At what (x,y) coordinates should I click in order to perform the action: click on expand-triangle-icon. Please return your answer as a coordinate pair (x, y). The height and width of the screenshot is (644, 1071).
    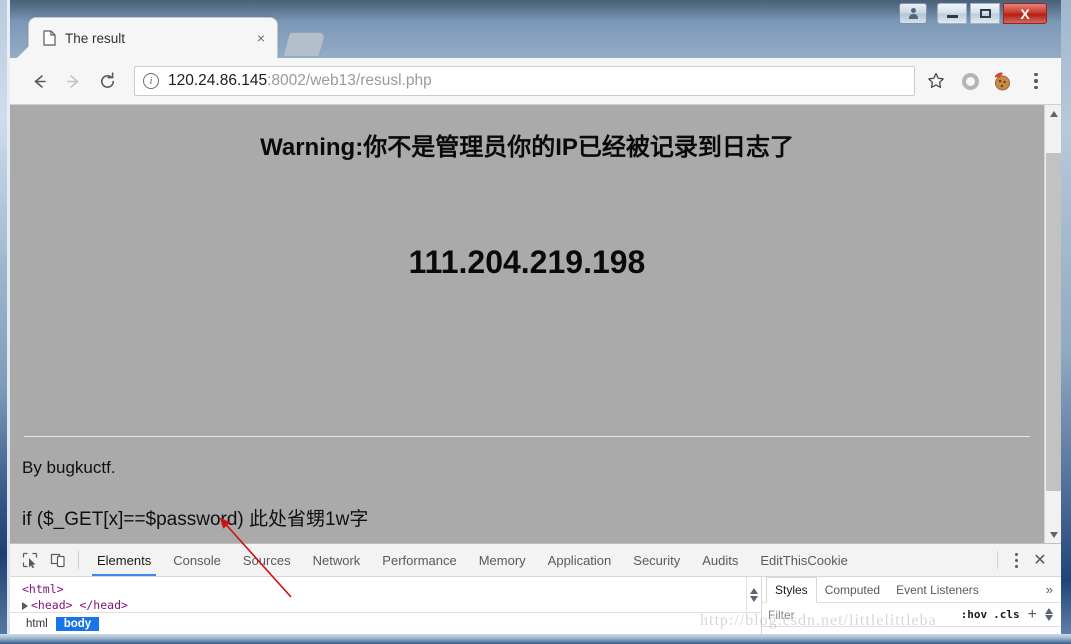
    Looking at the image, I should click on (25, 605).